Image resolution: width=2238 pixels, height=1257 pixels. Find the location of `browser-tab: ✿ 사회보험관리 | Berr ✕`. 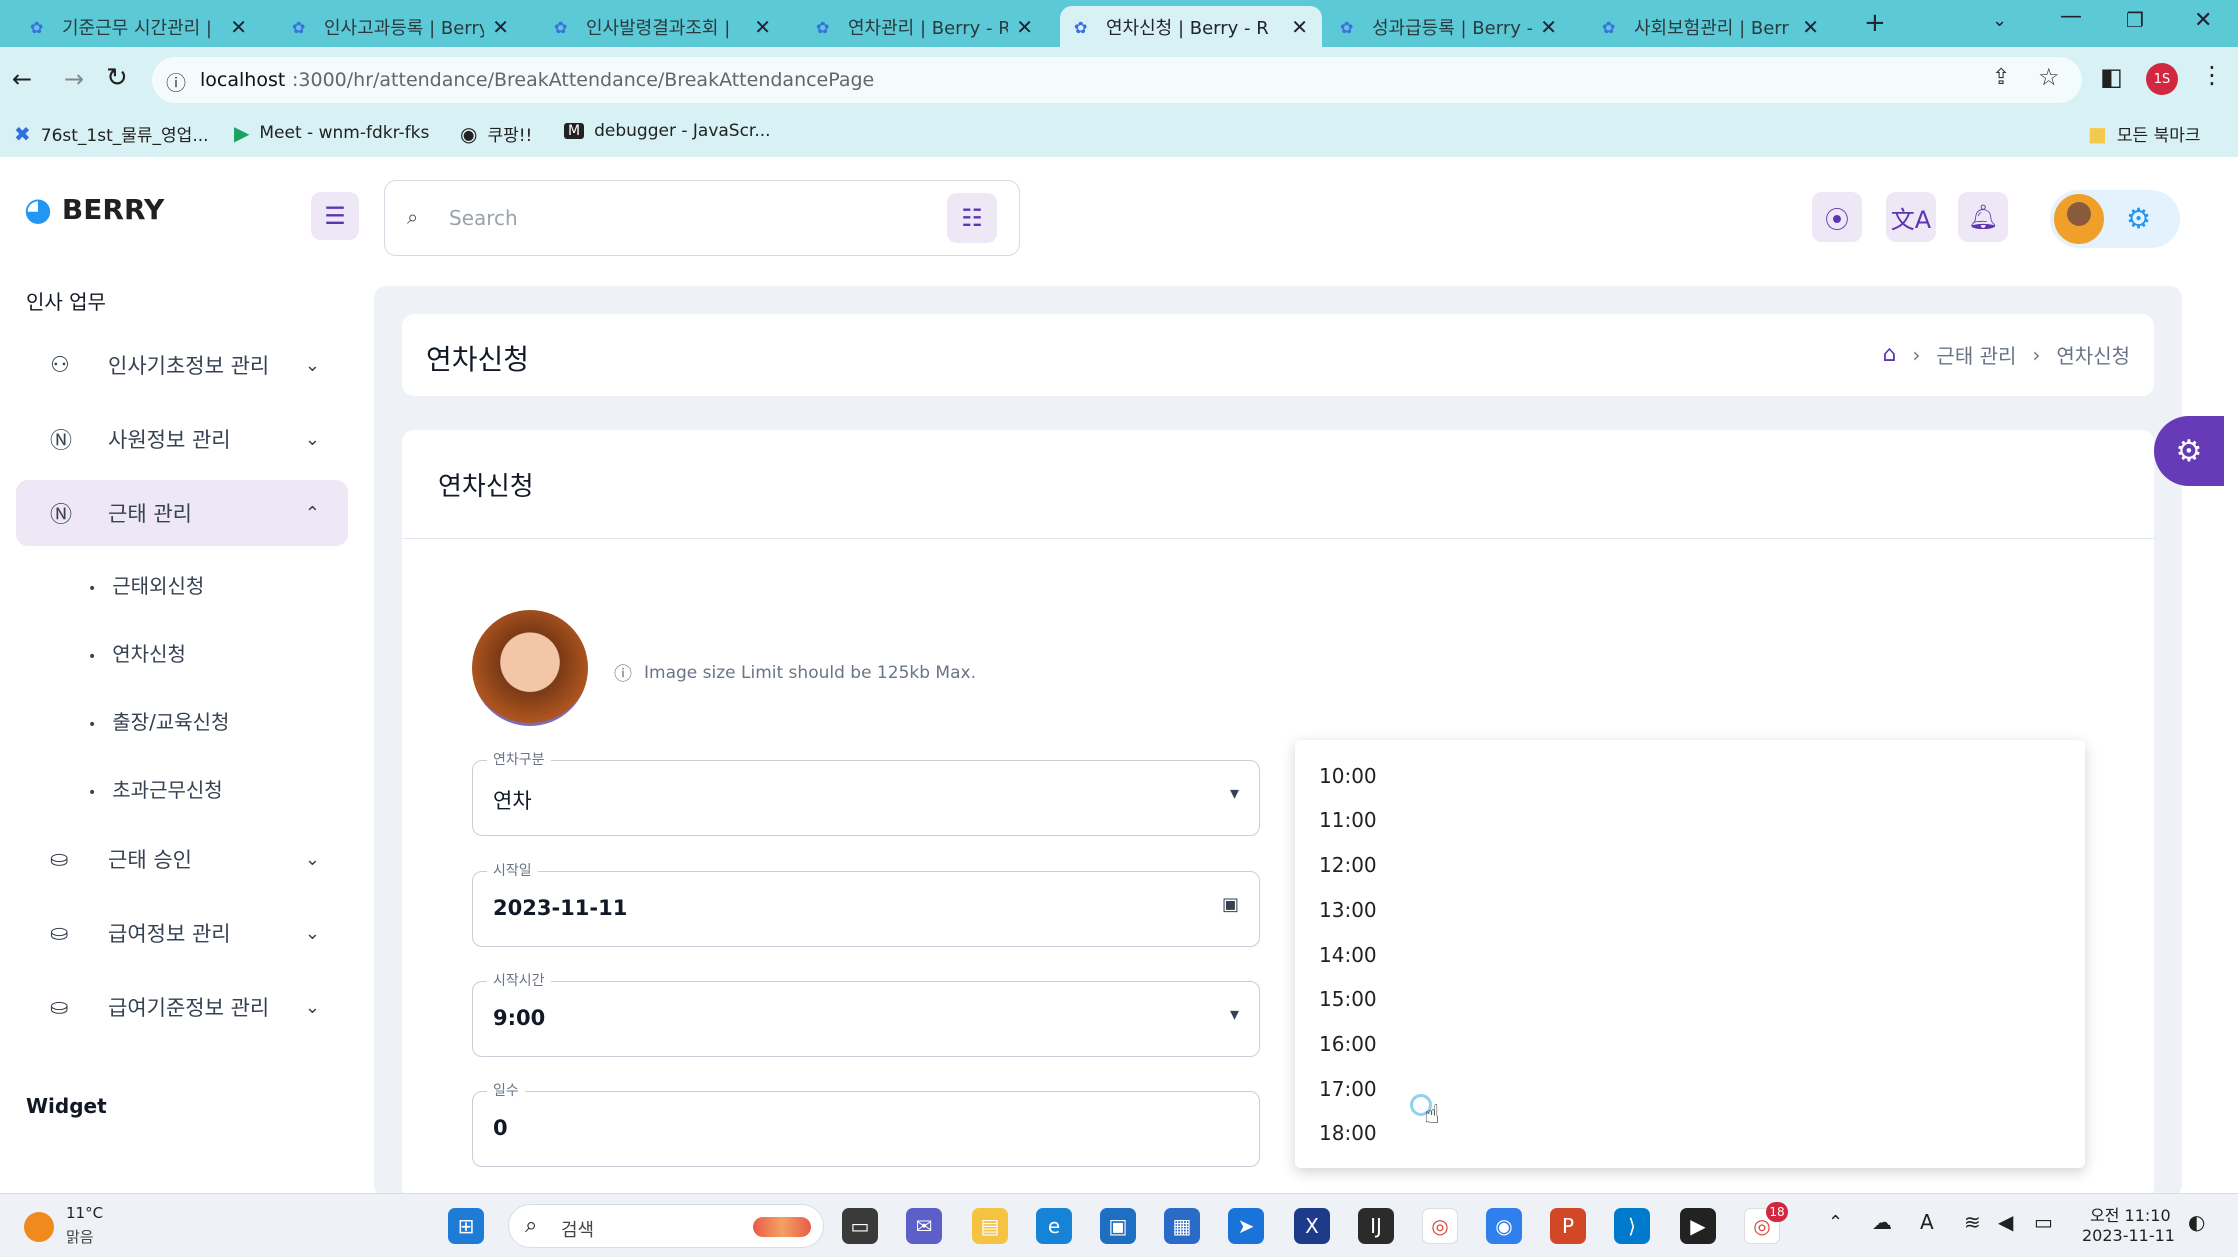

browser-tab: ✿ 사회보험관리 | Berr ✕ is located at coordinates (1710, 26).